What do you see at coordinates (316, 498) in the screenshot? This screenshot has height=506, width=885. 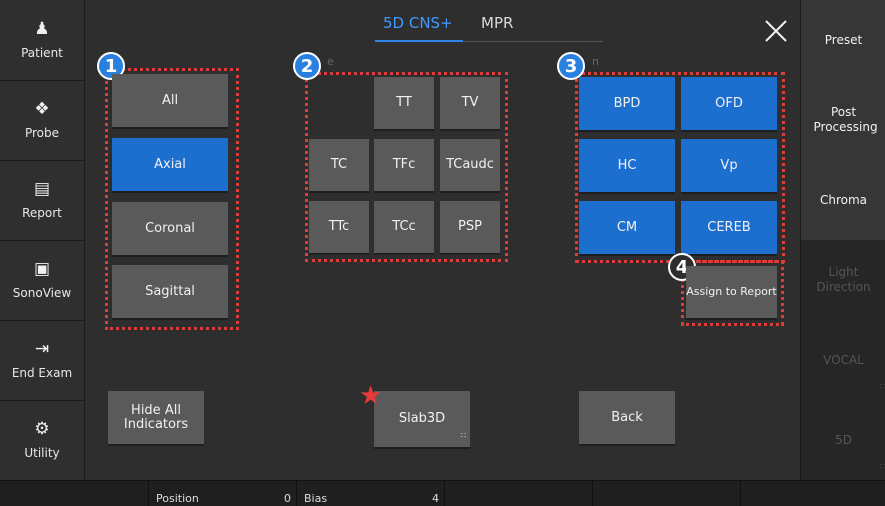 I see `bias-label: Bias` at bounding box center [316, 498].